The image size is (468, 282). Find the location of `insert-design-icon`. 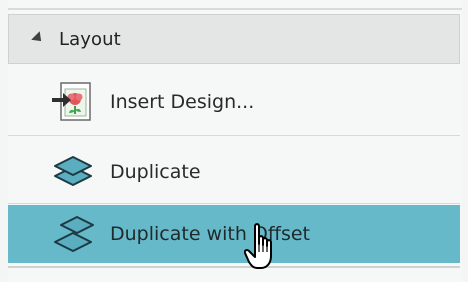

insert-design-icon is located at coordinates (73, 102).